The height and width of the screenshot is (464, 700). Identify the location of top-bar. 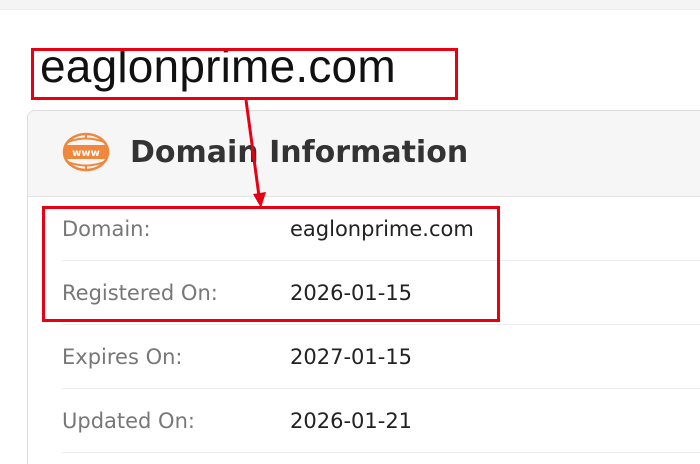
(350, 5).